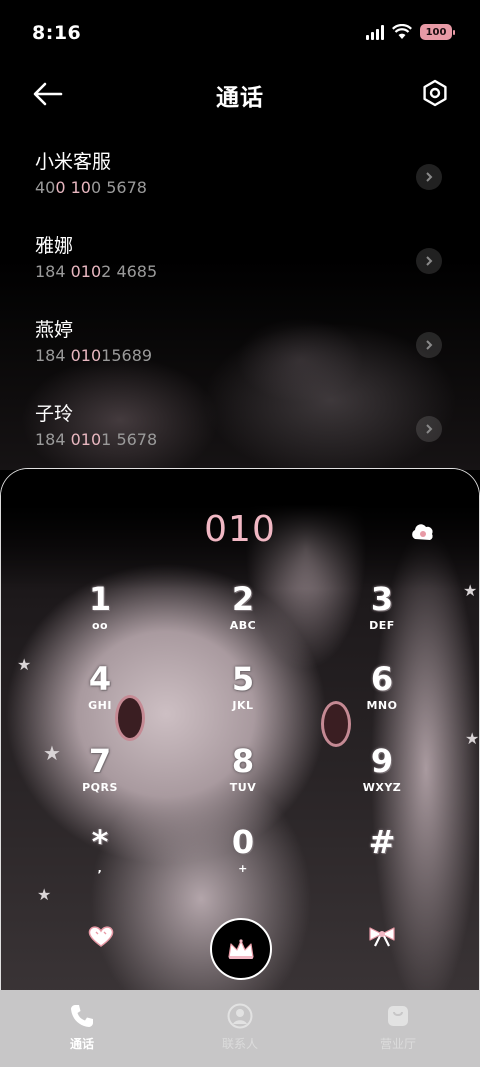  Describe the element at coordinates (54, 414) in the screenshot. I see `contact-name: 子玲` at that location.